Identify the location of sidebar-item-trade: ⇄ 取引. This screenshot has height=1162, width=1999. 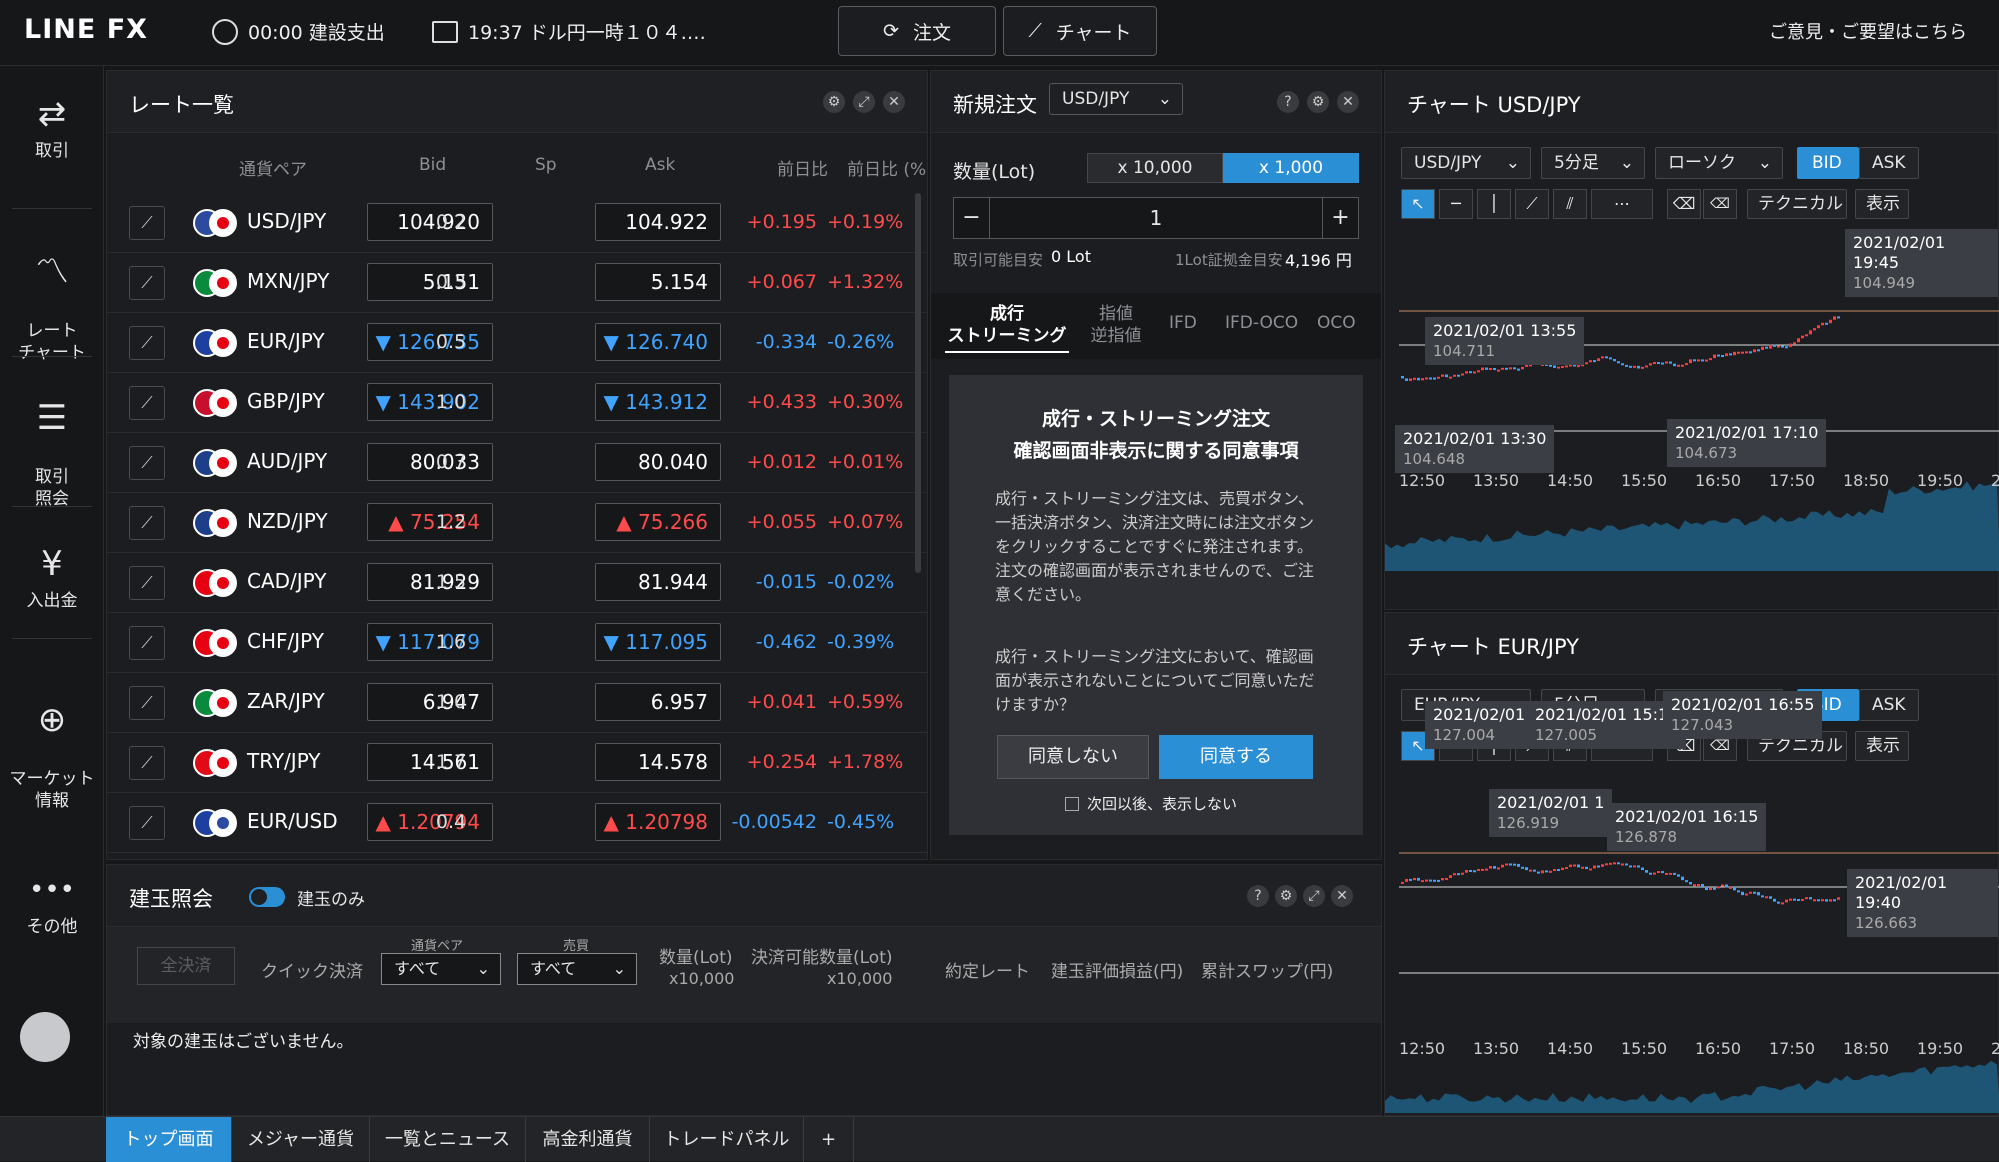
(52, 128).